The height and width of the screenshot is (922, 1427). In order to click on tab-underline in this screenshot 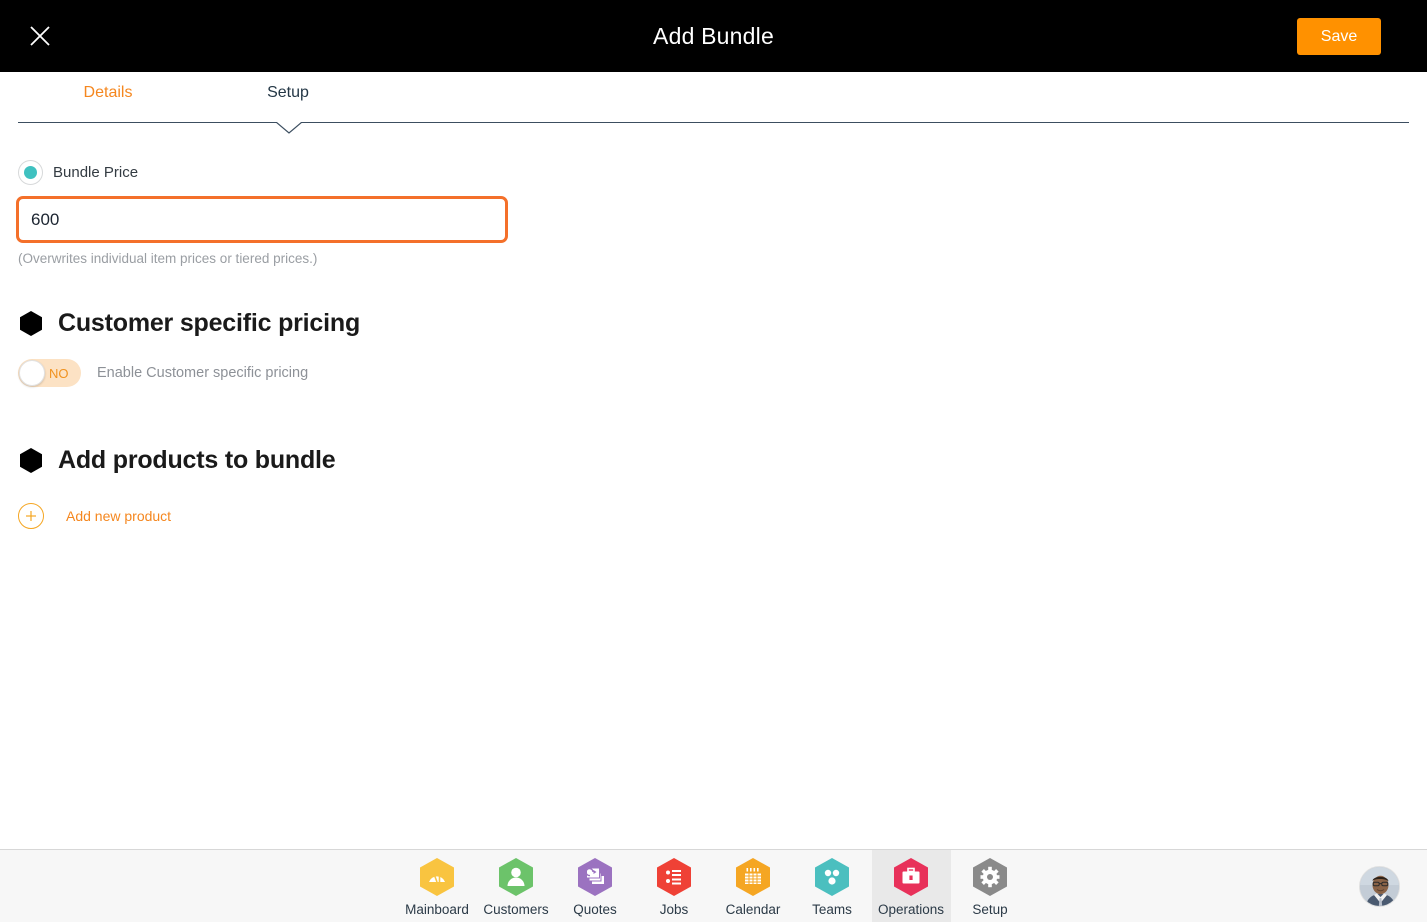, I will do `click(713, 122)`.